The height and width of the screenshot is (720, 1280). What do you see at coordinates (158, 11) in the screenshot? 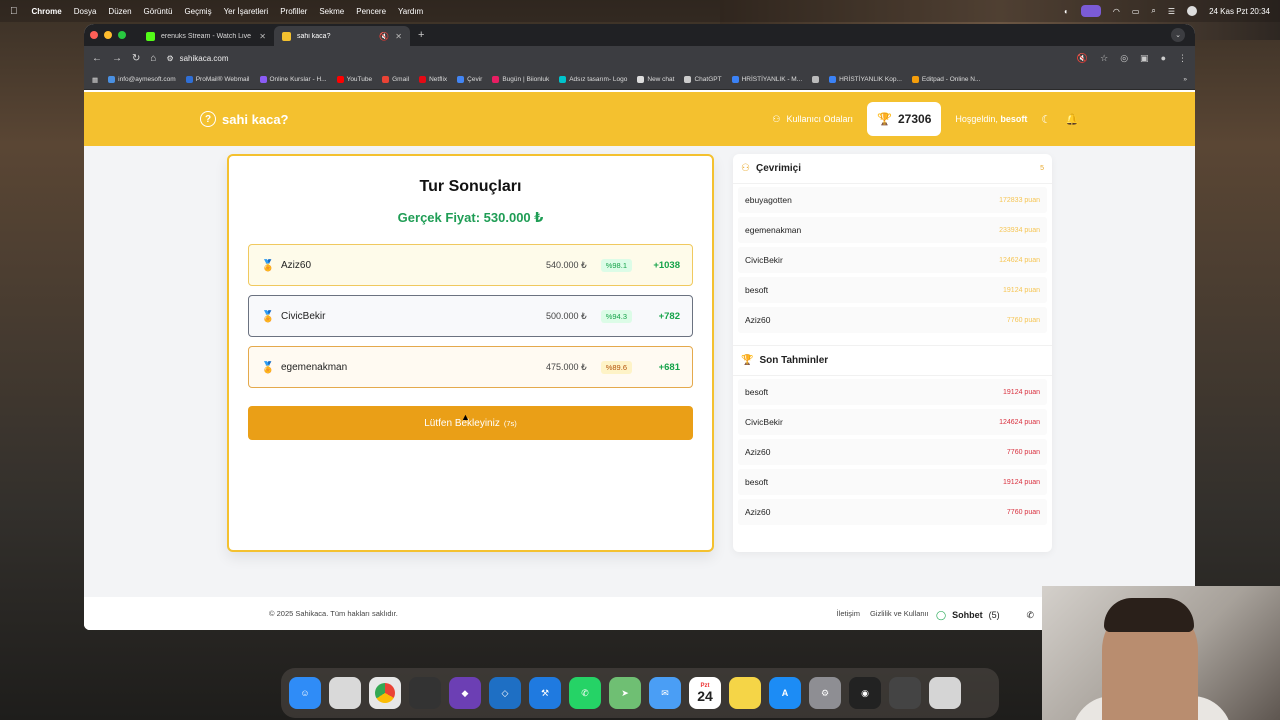
I see `menu-view: Görüntü` at bounding box center [158, 11].